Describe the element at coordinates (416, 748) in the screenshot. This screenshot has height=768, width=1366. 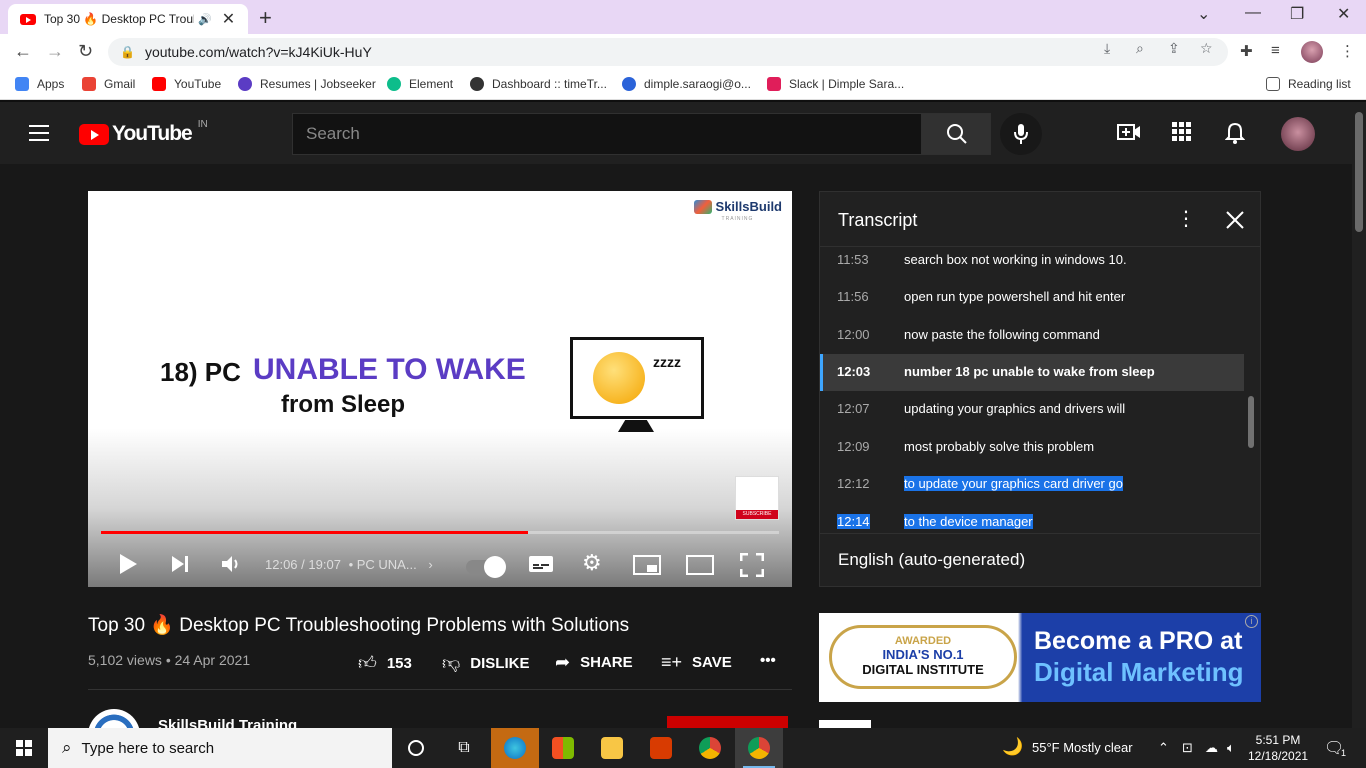
I see `cortana-button` at that location.